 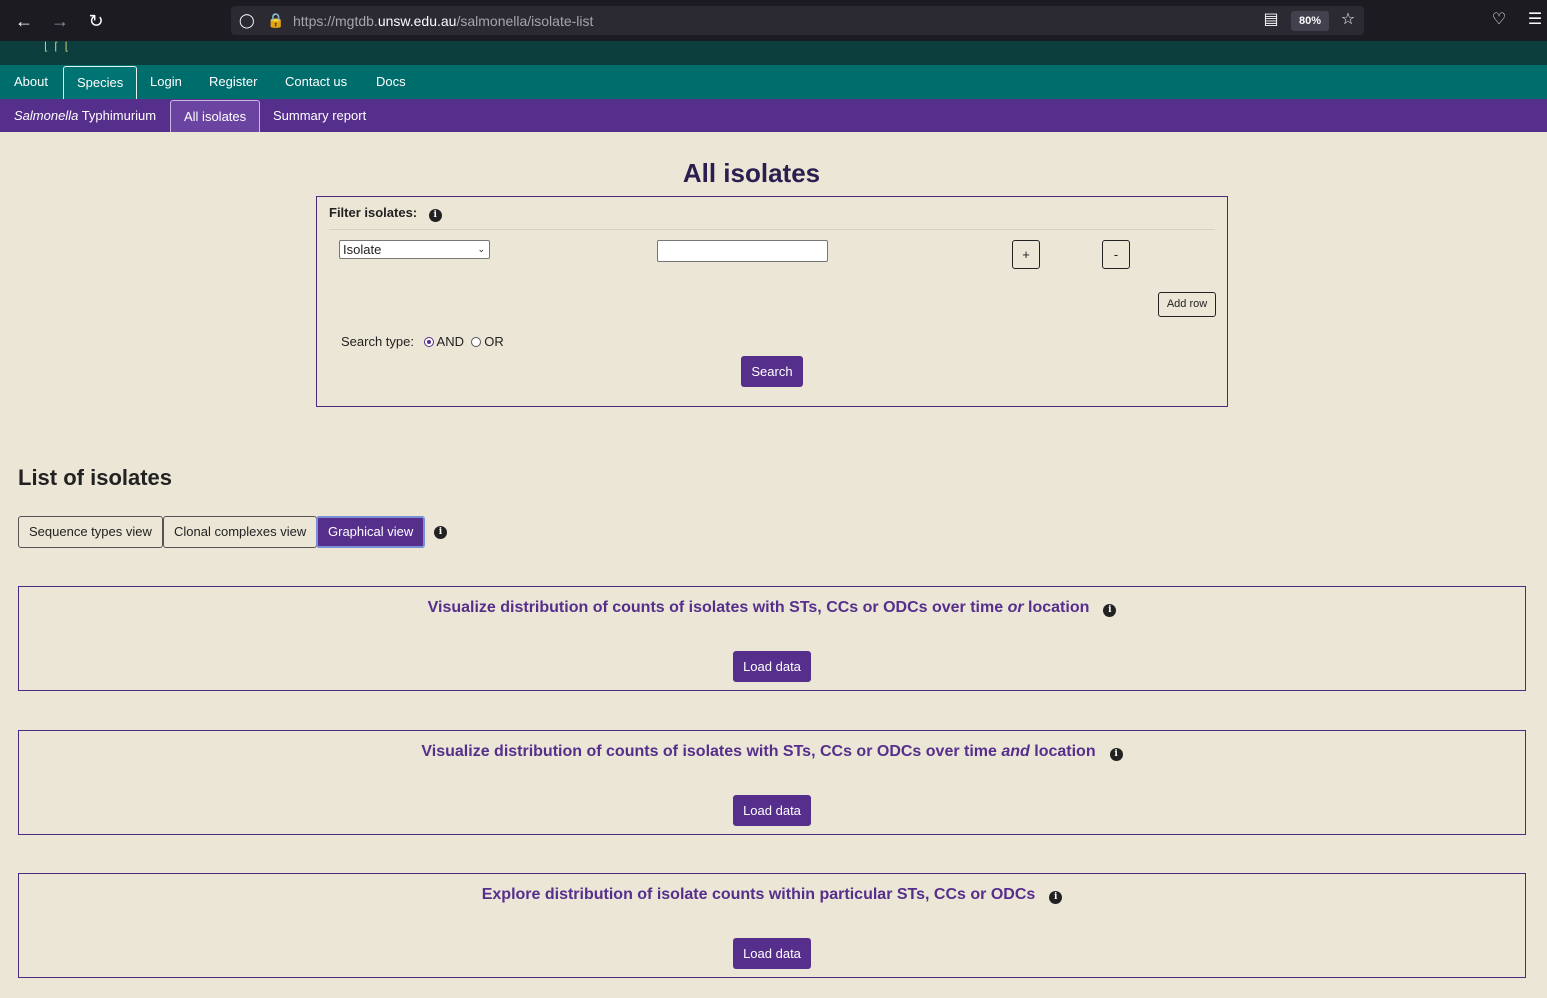 What do you see at coordinates (422, 341) in the screenshot?
I see `search-type-row: Search type: AND OR` at bounding box center [422, 341].